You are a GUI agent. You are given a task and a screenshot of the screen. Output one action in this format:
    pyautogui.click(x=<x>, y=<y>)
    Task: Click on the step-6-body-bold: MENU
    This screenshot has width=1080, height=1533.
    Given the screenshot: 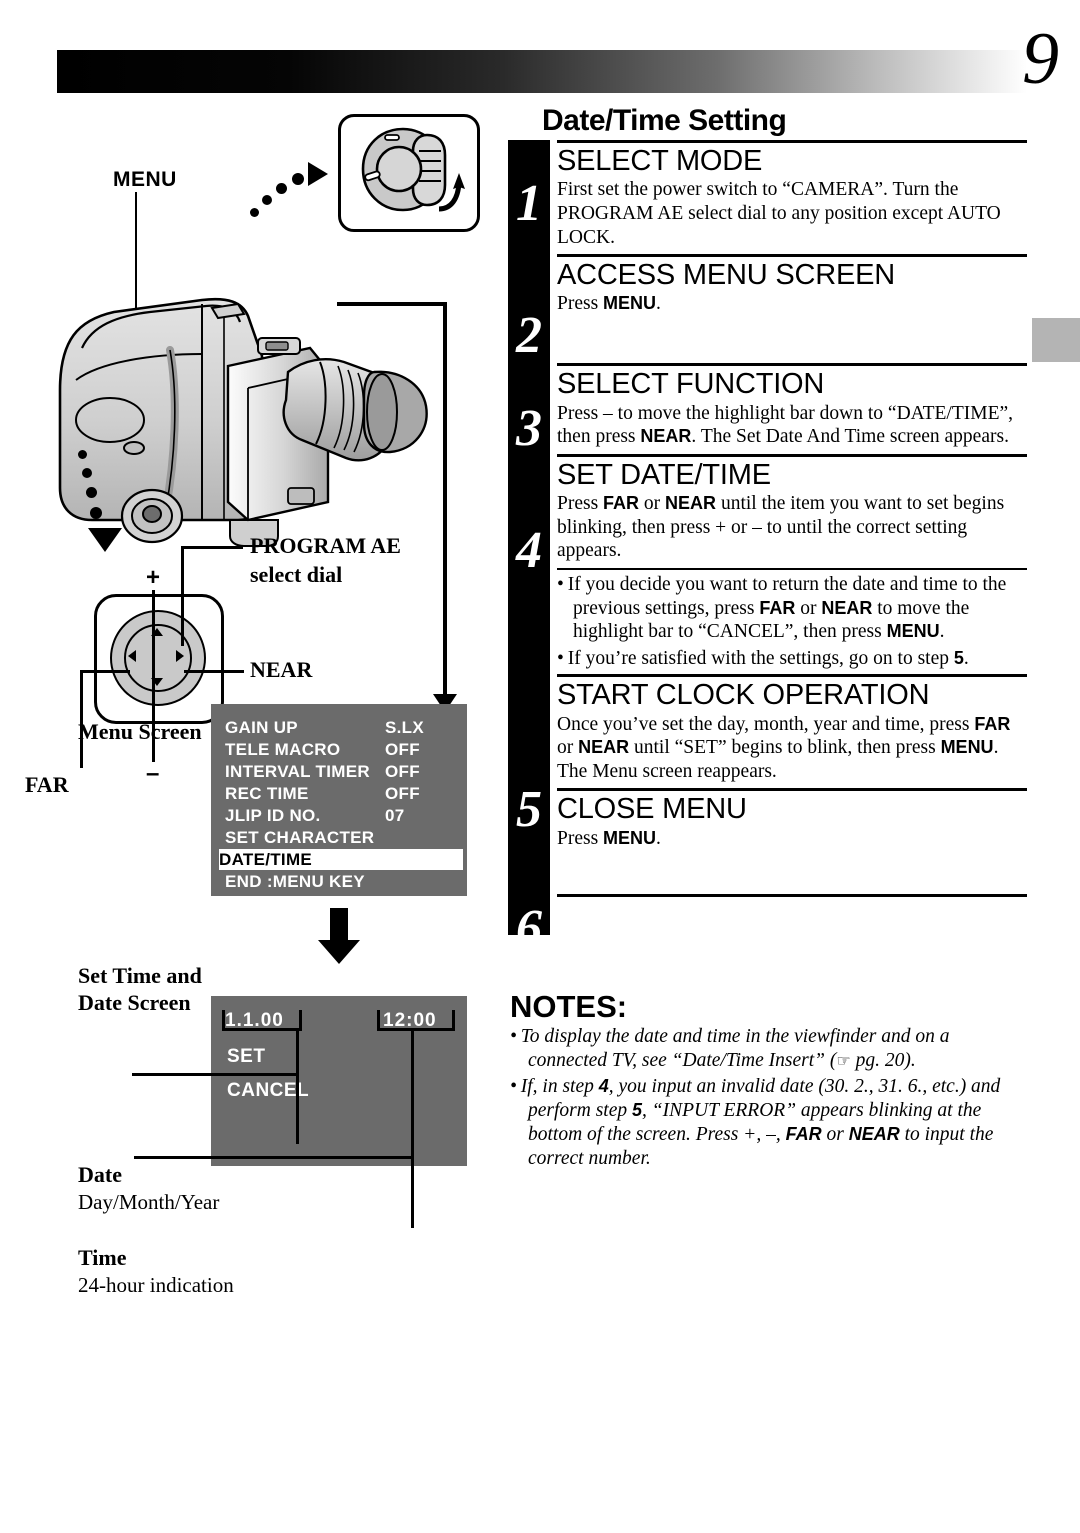 What is the action you would take?
    pyautogui.click(x=630, y=837)
    